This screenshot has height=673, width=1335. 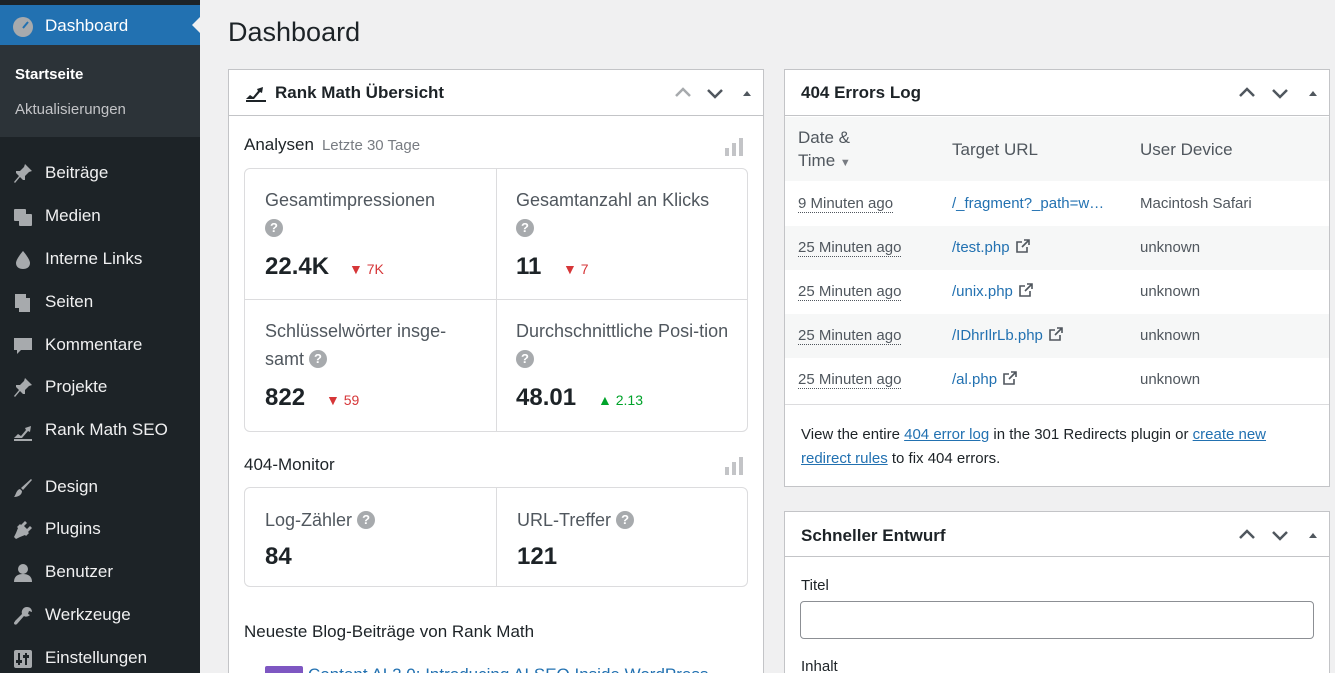 What do you see at coordinates (623, 214) in the screenshot?
I see `metric-label: Gesamtanzahl an Klicks?` at bounding box center [623, 214].